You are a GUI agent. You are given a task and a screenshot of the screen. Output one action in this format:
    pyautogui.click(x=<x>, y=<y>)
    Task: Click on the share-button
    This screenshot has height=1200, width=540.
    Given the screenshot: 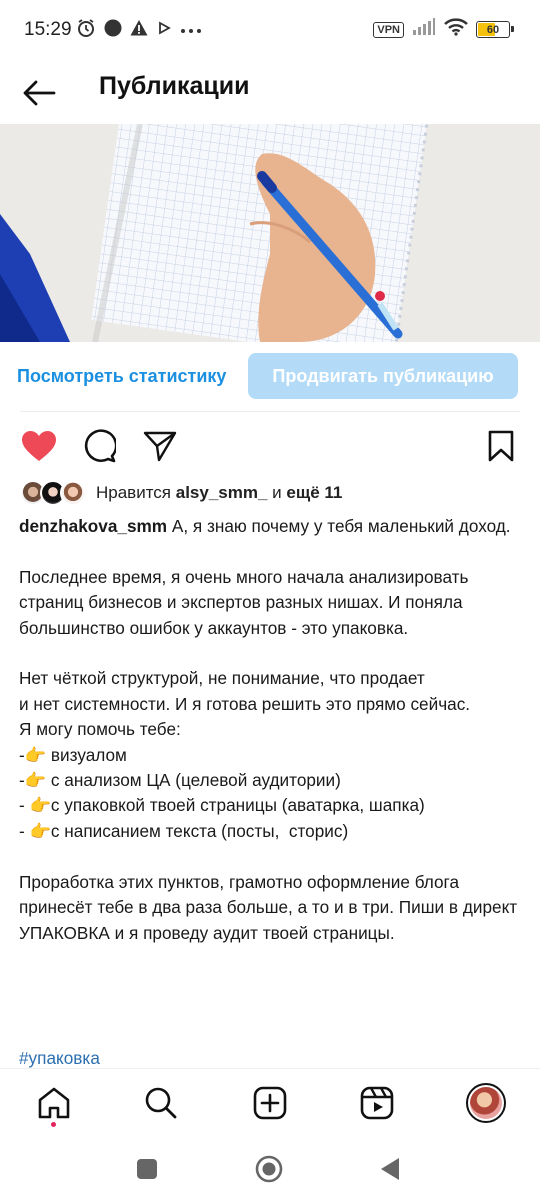 What is the action you would take?
    pyautogui.click(x=160, y=446)
    